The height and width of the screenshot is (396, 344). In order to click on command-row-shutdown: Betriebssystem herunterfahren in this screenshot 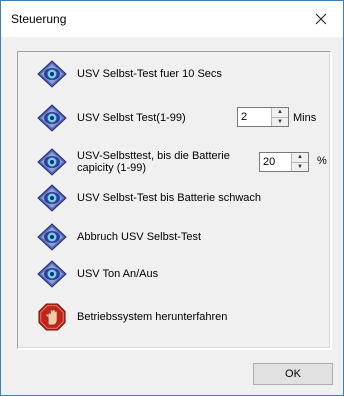, I will do `click(131, 317)`.